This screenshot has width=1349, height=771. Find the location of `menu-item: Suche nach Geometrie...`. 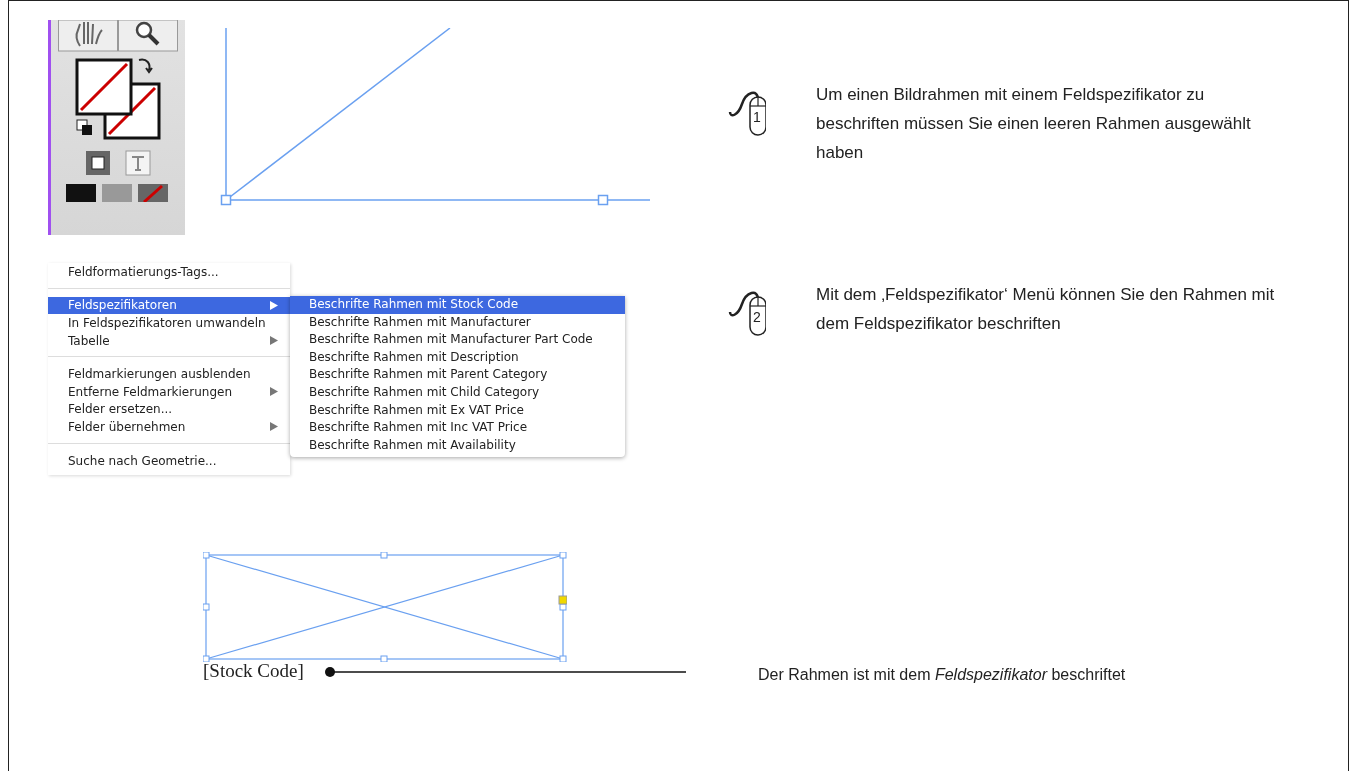

menu-item: Suche nach Geometrie... is located at coordinates (169, 460).